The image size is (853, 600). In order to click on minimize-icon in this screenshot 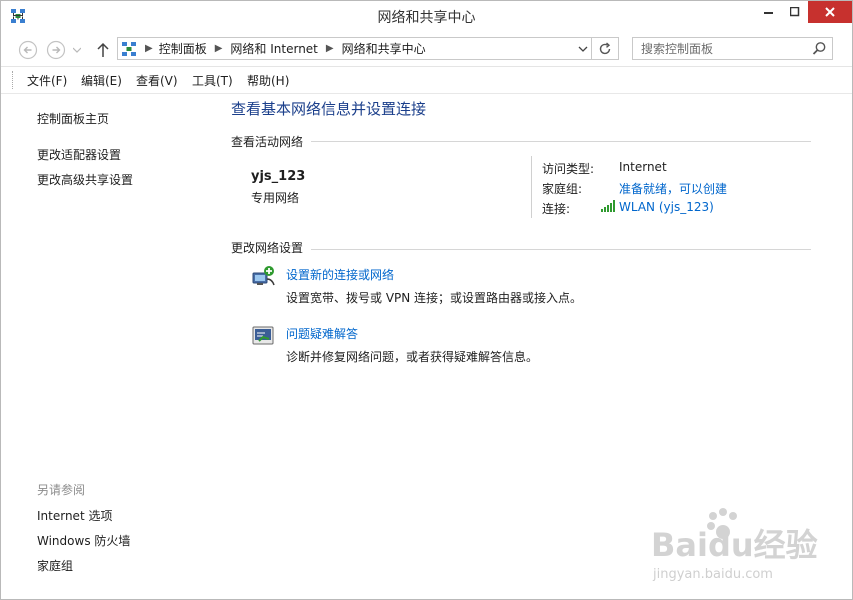, I will do `click(768, 13)`.